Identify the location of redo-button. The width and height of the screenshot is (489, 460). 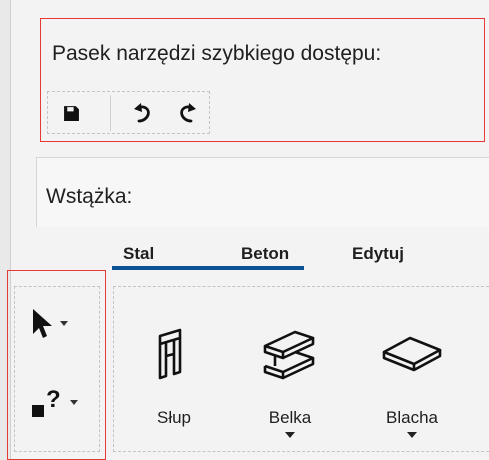
(187, 113).